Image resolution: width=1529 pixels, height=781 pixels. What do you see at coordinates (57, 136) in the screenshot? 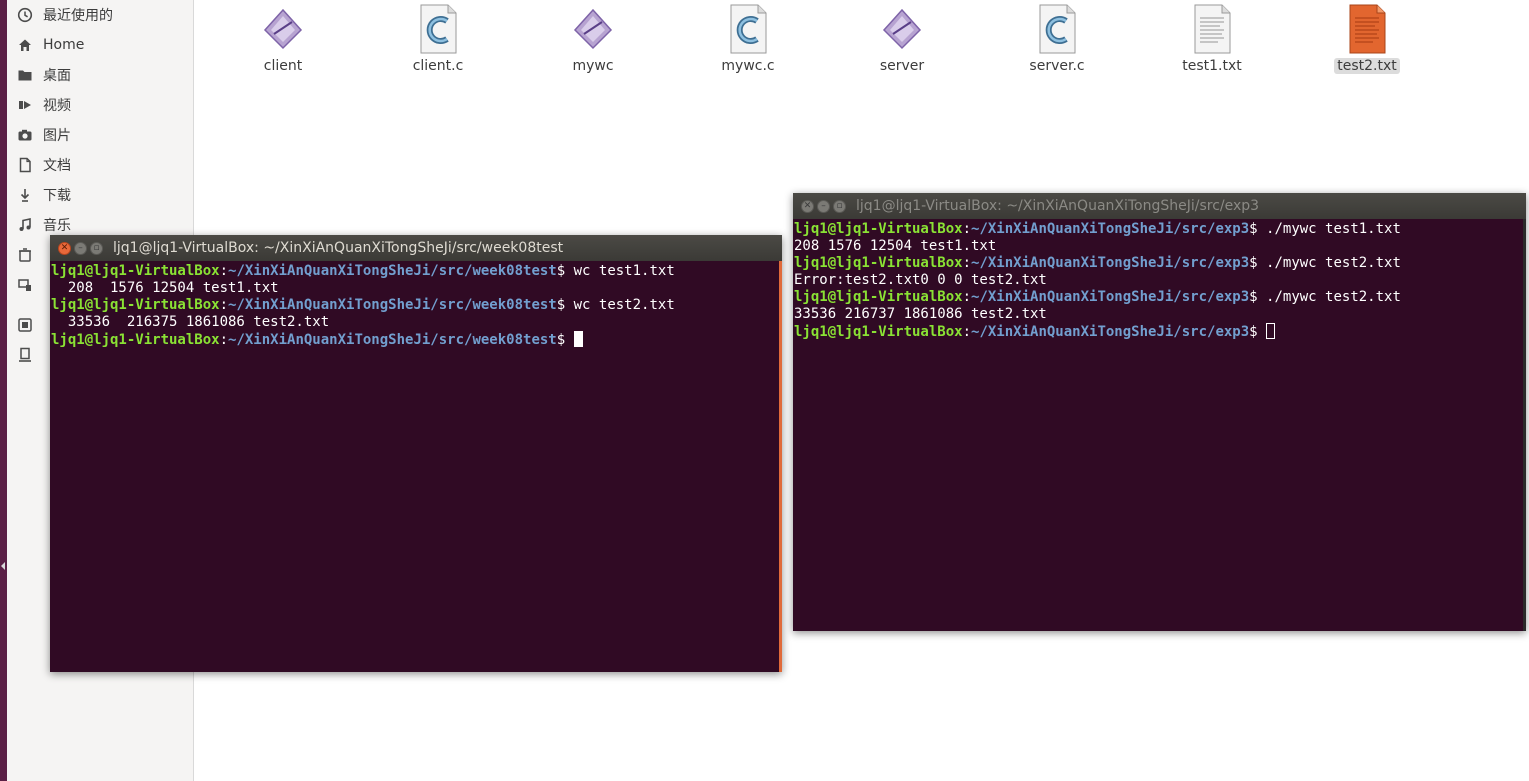
I see `sidebar-item-label: 图片` at bounding box center [57, 136].